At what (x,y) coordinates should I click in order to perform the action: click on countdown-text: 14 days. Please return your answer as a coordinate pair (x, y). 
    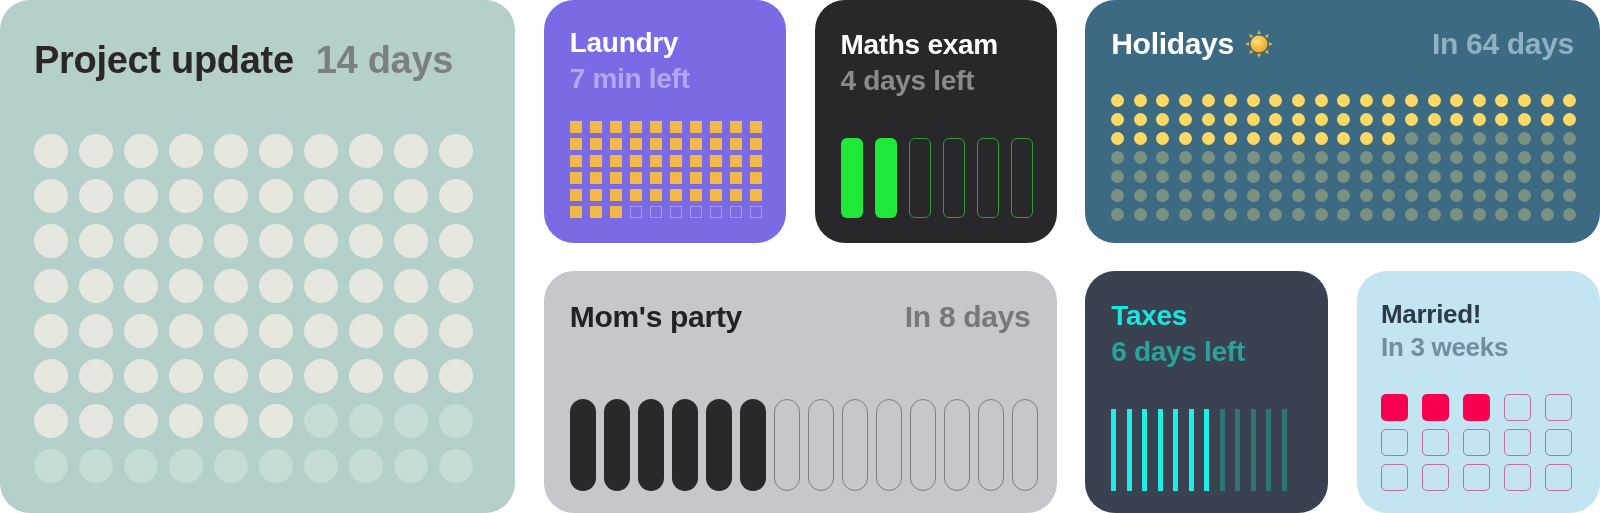
    Looking at the image, I should click on (384, 60).